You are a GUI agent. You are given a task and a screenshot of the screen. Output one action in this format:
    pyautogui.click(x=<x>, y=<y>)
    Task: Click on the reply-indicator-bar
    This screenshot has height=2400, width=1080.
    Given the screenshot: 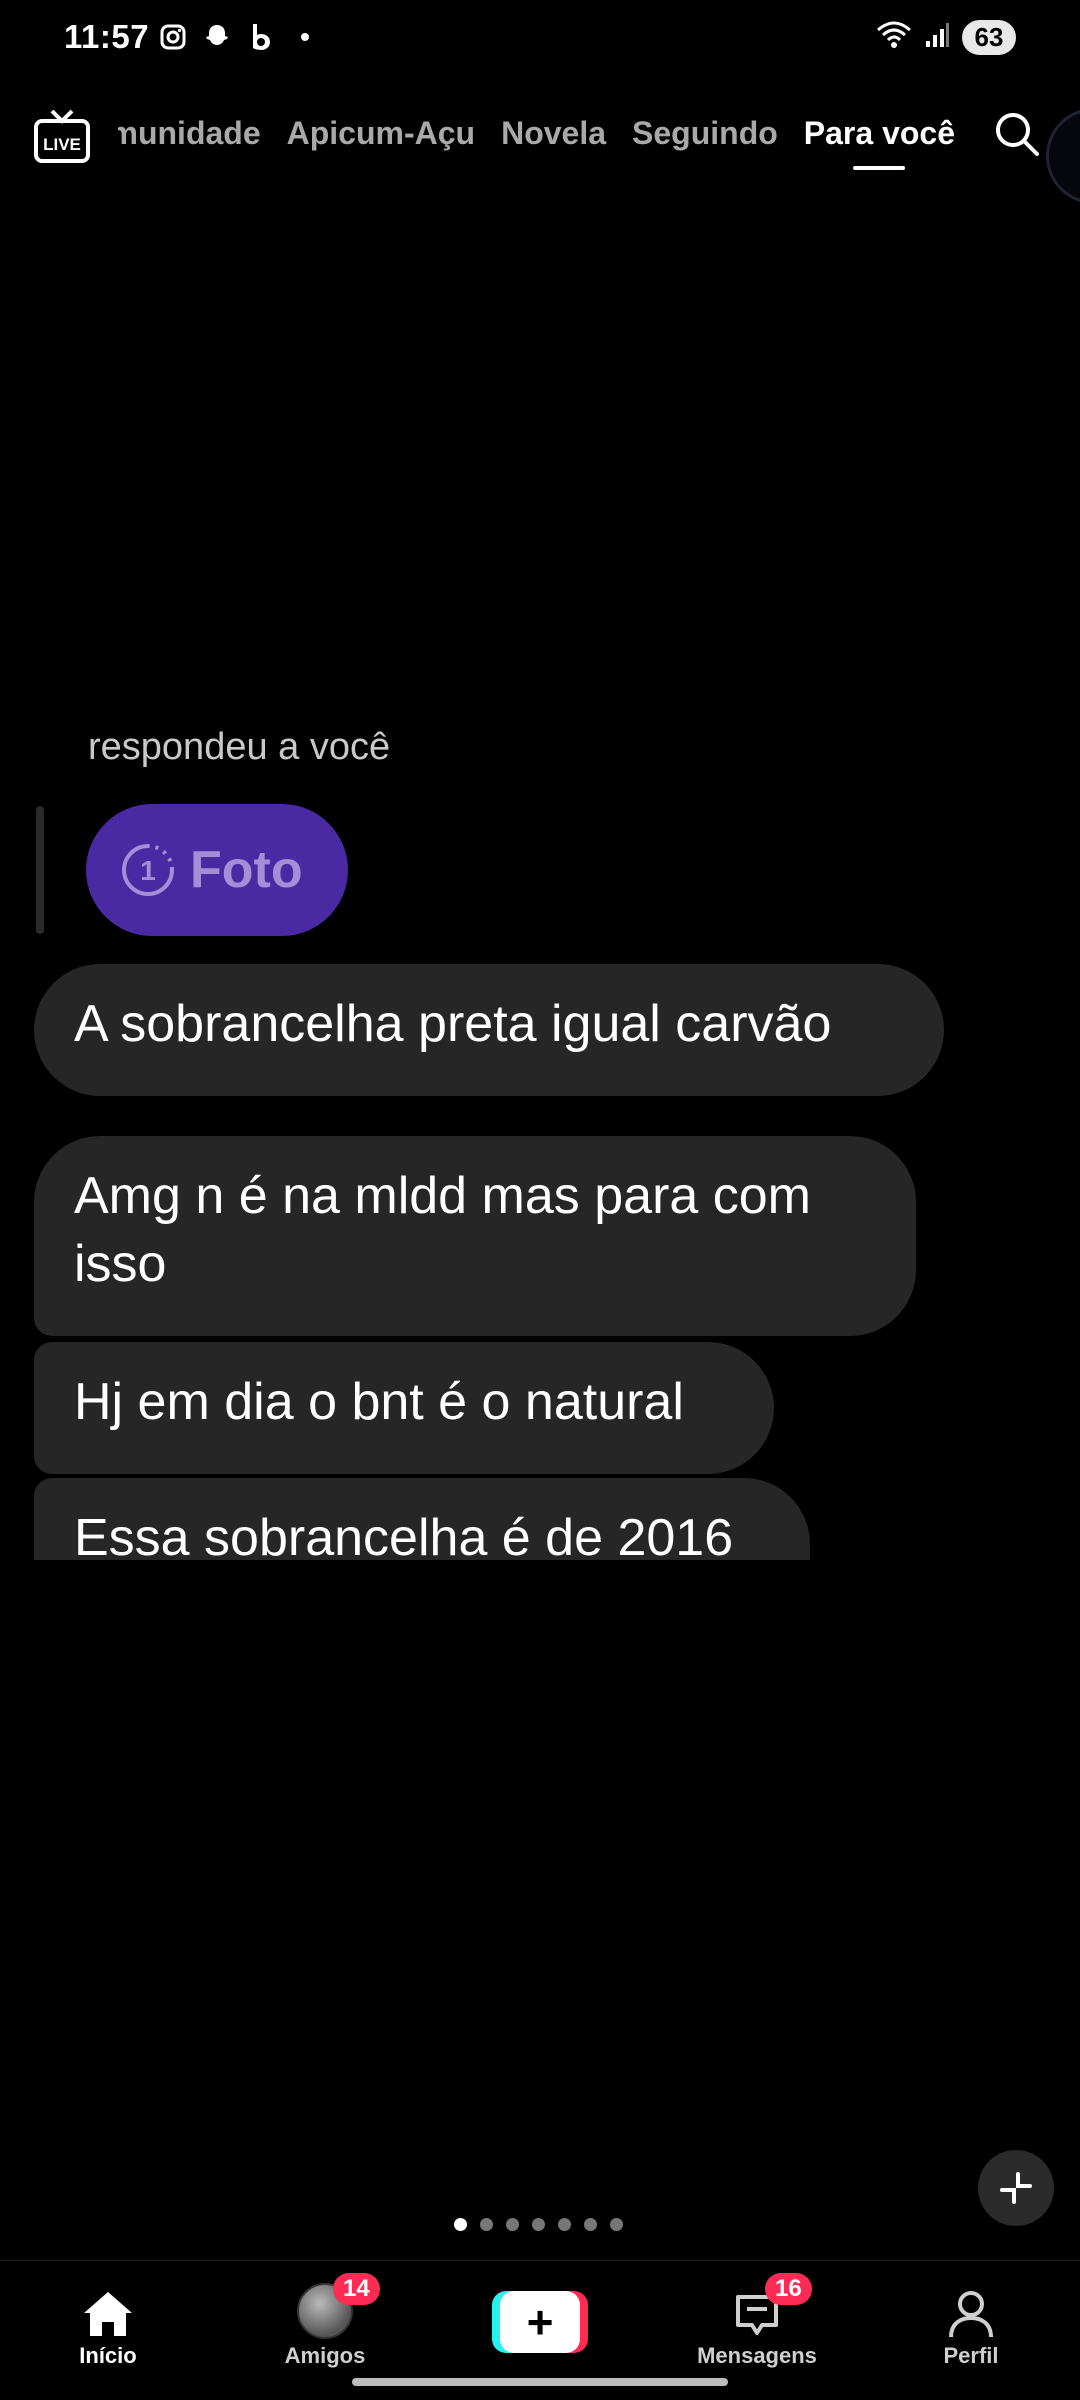 What is the action you would take?
    pyautogui.click(x=40, y=870)
    